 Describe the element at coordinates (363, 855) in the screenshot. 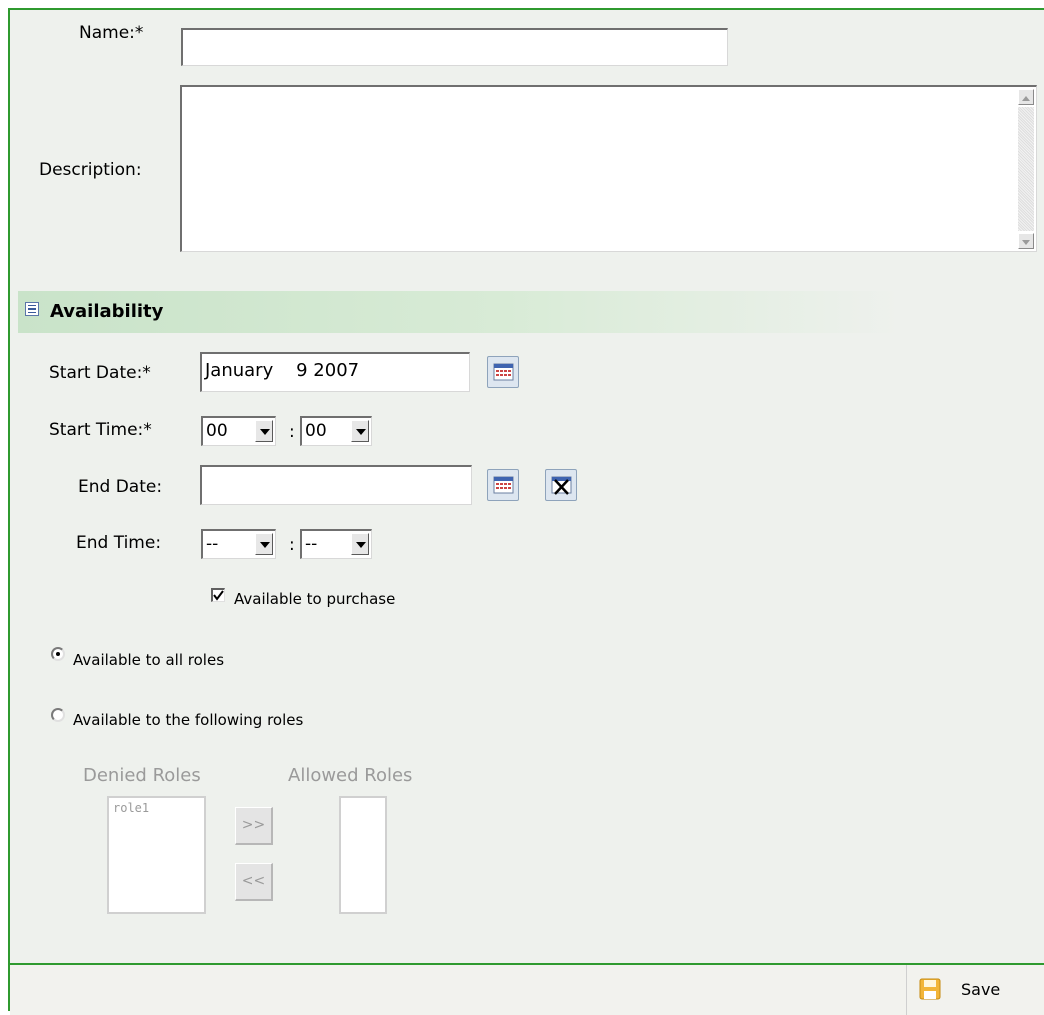

I see `allowed-roles-list` at that location.